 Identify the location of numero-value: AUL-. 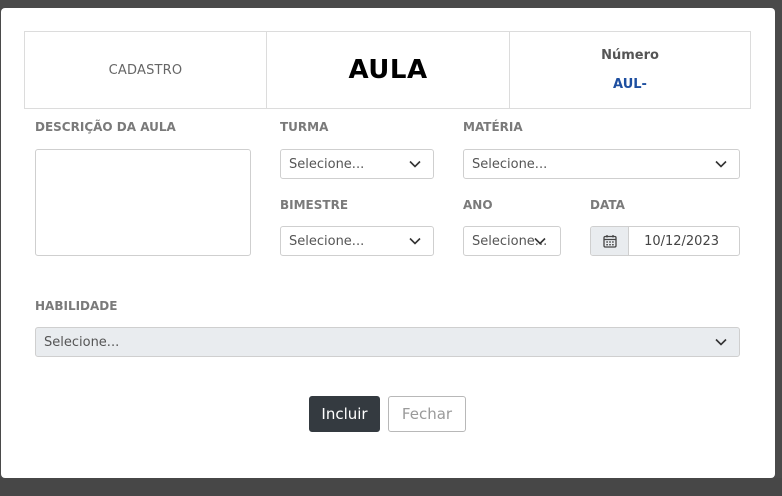
(630, 84).